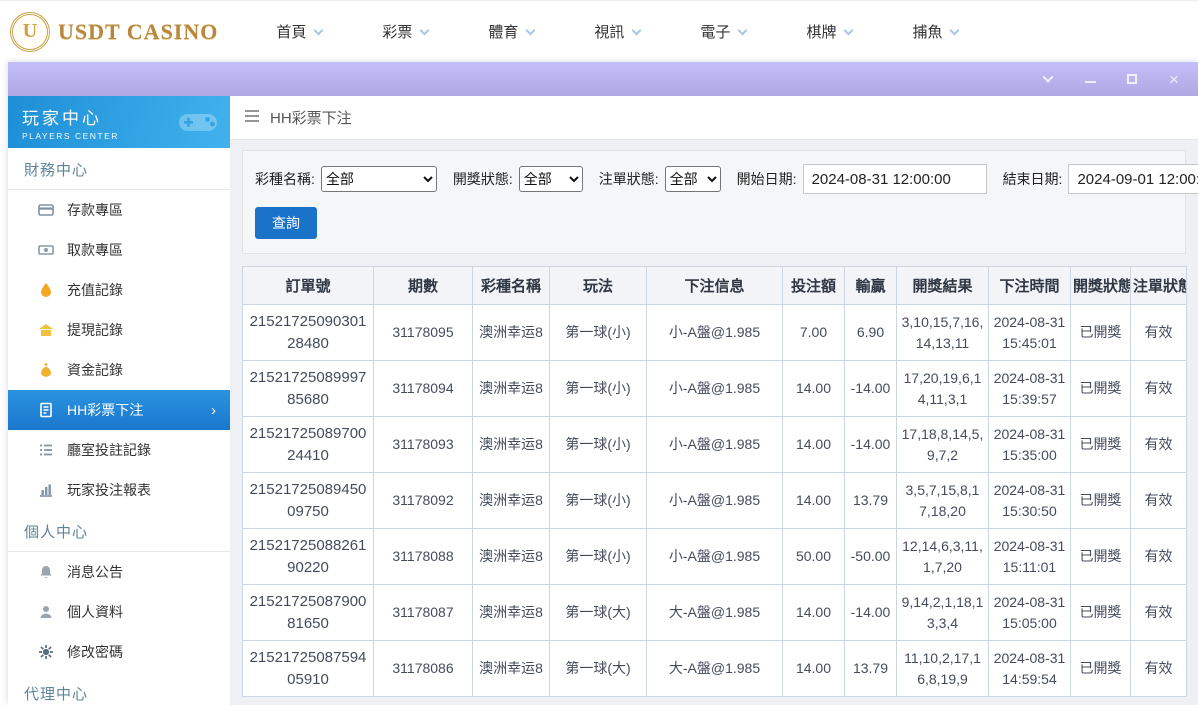 This screenshot has height=705, width=1198. What do you see at coordinates (715, 32) in the screenshot?
I see `nav-item-label: 電子` at bounding box center [715, 32].